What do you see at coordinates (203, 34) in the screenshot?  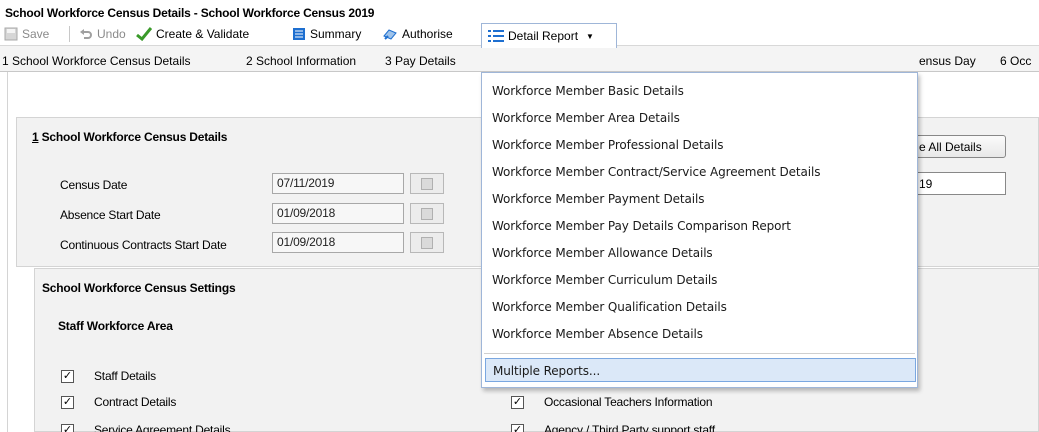 I see `create-validate-label: Create & Validate` at bounding box center [203, 34].